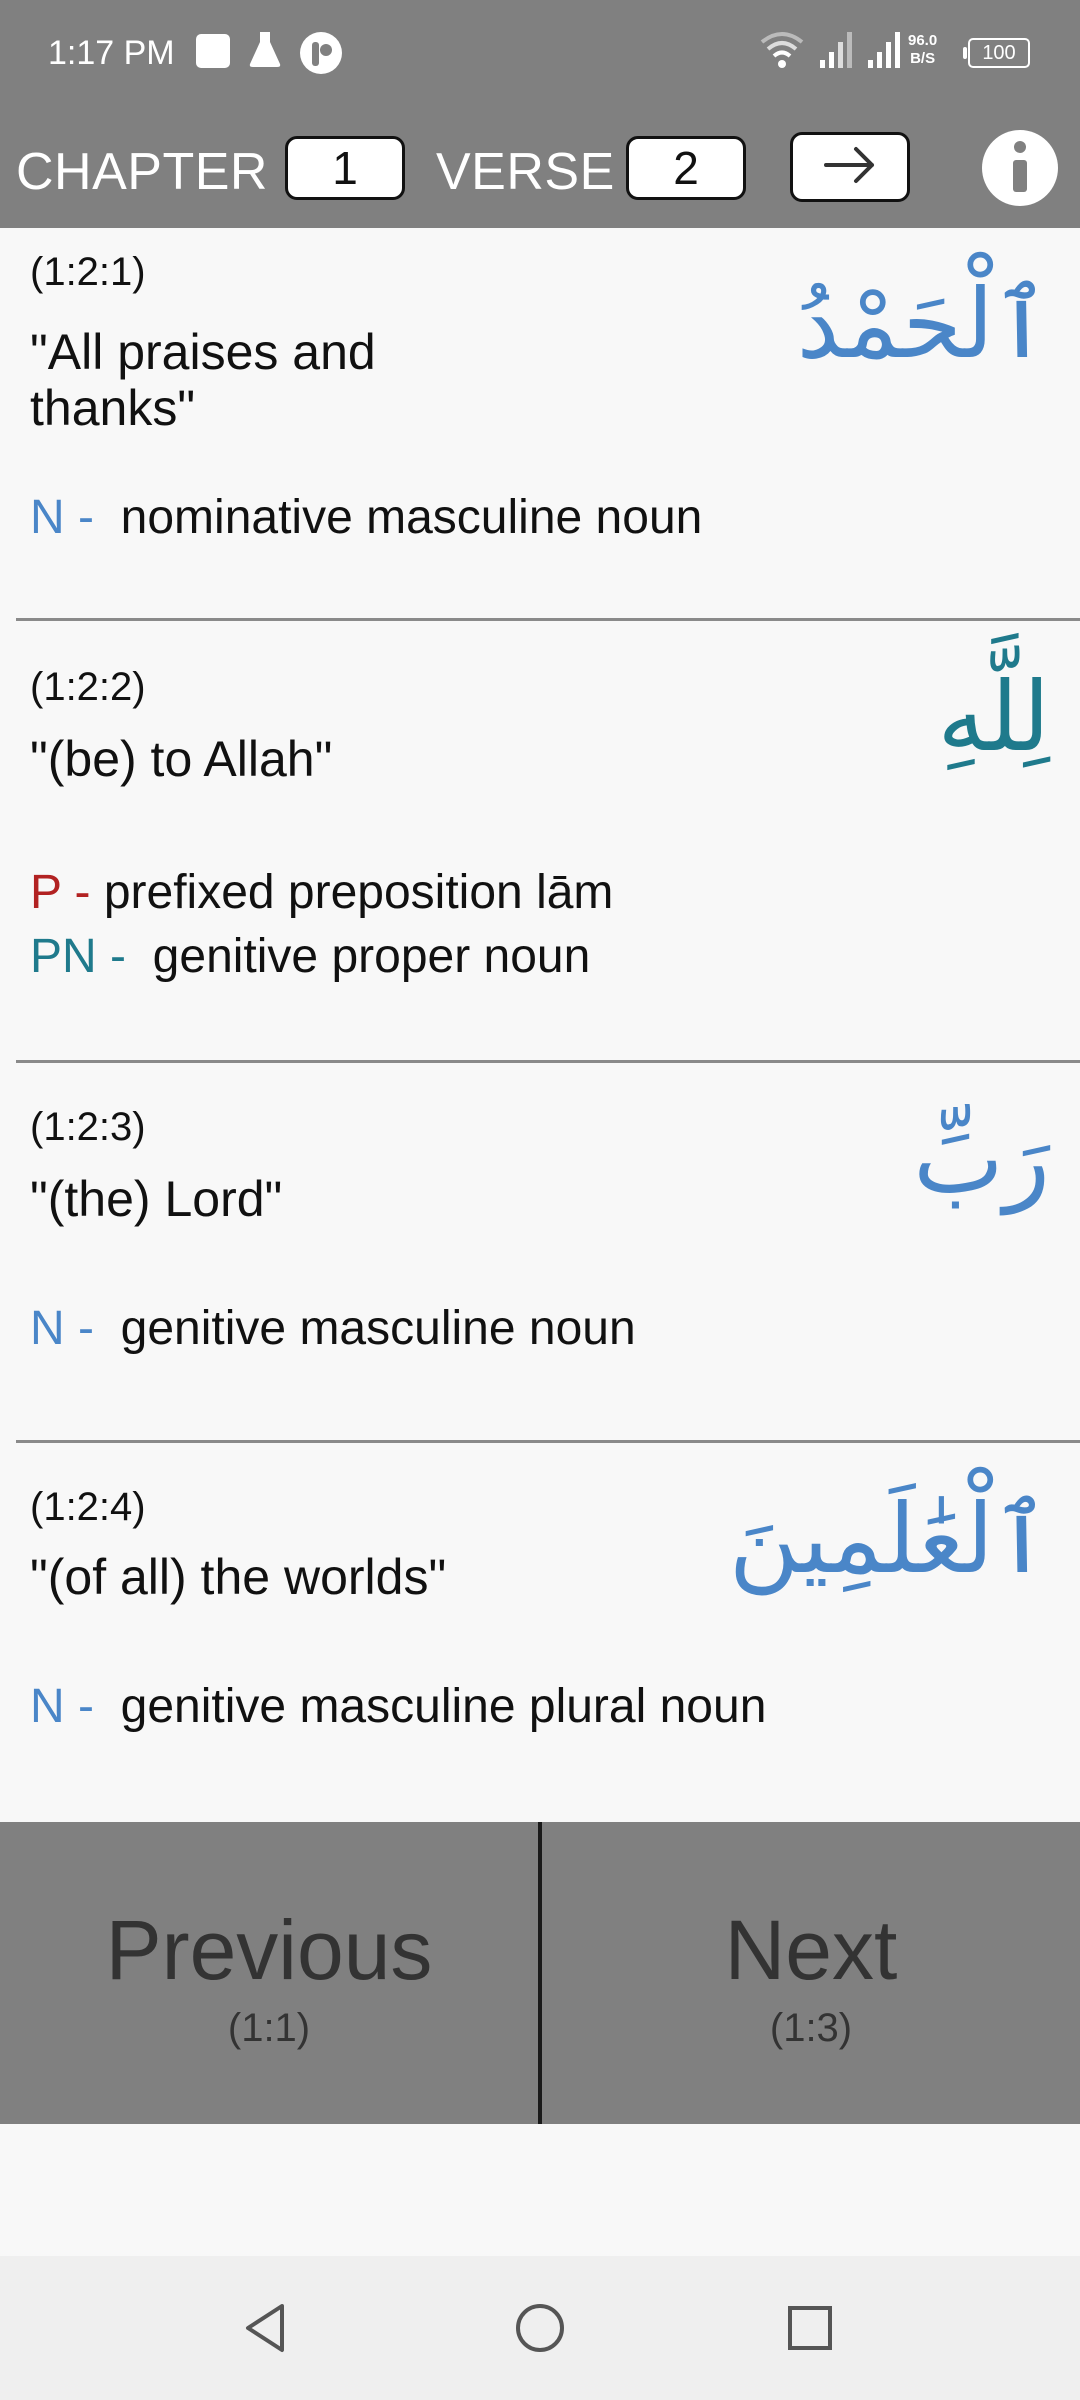  I want to click on recents-icon, so click(810, 2330).